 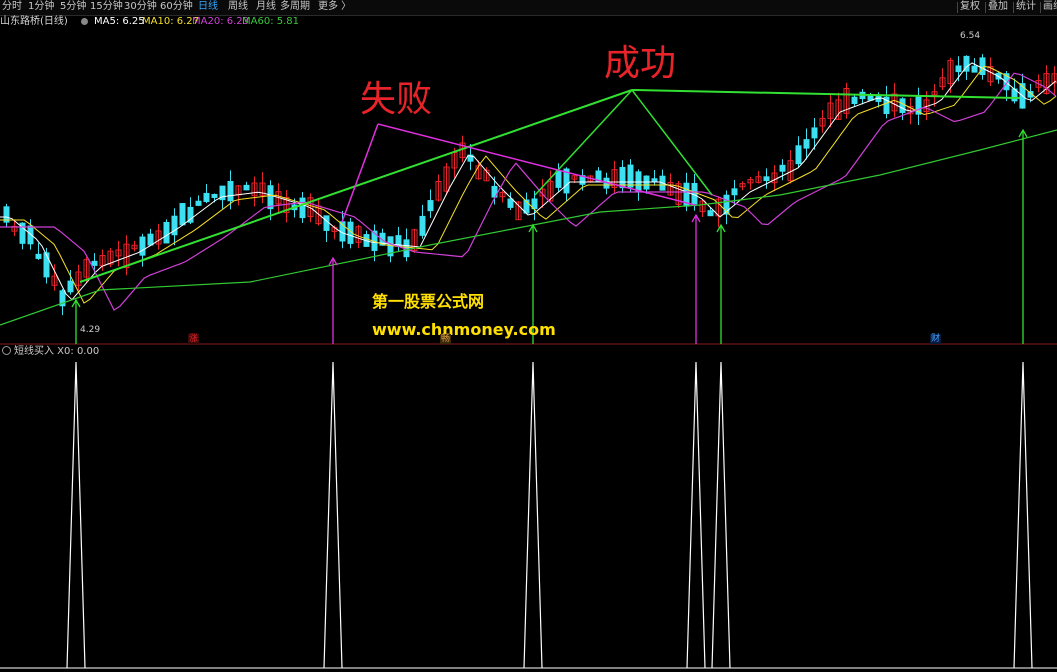 I want to click on watermark-line1: 第一股票公式网, so click(x=428, y=301).